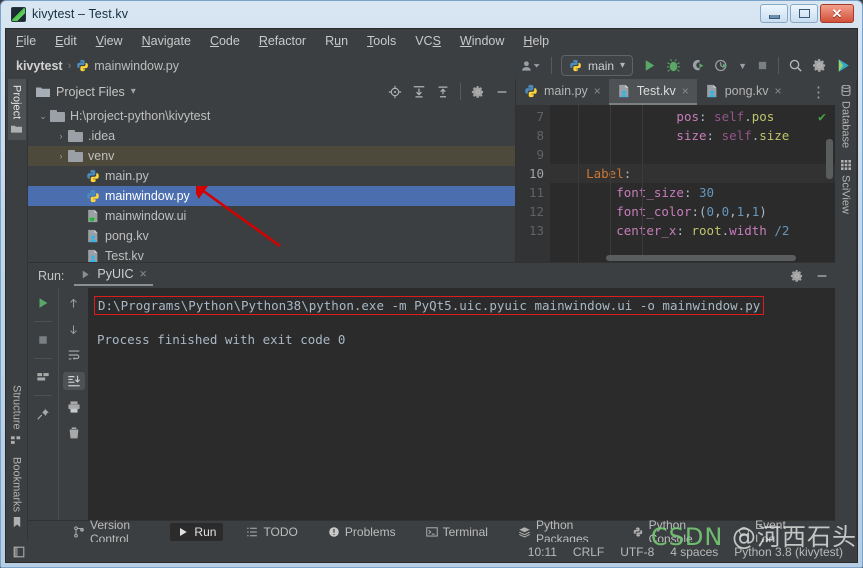 The height and width of the screenshot is (568, 863). What do you see at coordinates (846, 116) in the screenshot?
I see `sidebar-item-database: Database` at bounding box center [846, 116].